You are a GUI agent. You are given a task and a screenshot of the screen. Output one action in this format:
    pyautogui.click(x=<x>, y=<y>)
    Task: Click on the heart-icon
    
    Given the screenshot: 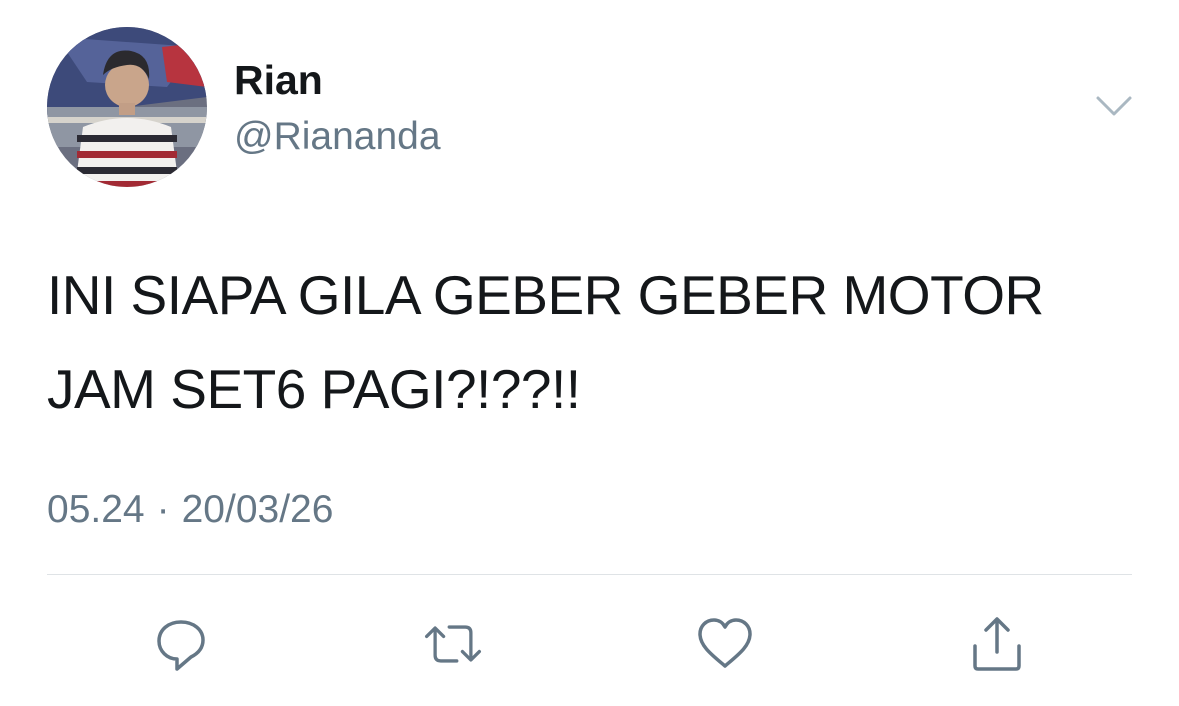 What is the action you would take?
    pyautogui.click(x=725, y=643)
    